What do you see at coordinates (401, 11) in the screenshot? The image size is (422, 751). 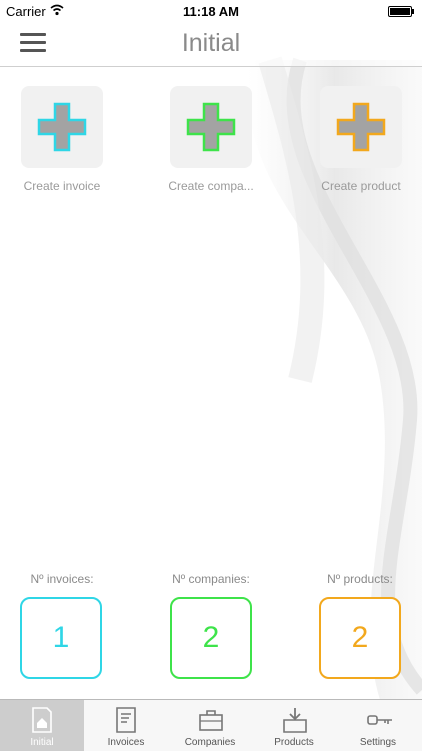 I see `battery-icon` at bounding box center [401, 11].